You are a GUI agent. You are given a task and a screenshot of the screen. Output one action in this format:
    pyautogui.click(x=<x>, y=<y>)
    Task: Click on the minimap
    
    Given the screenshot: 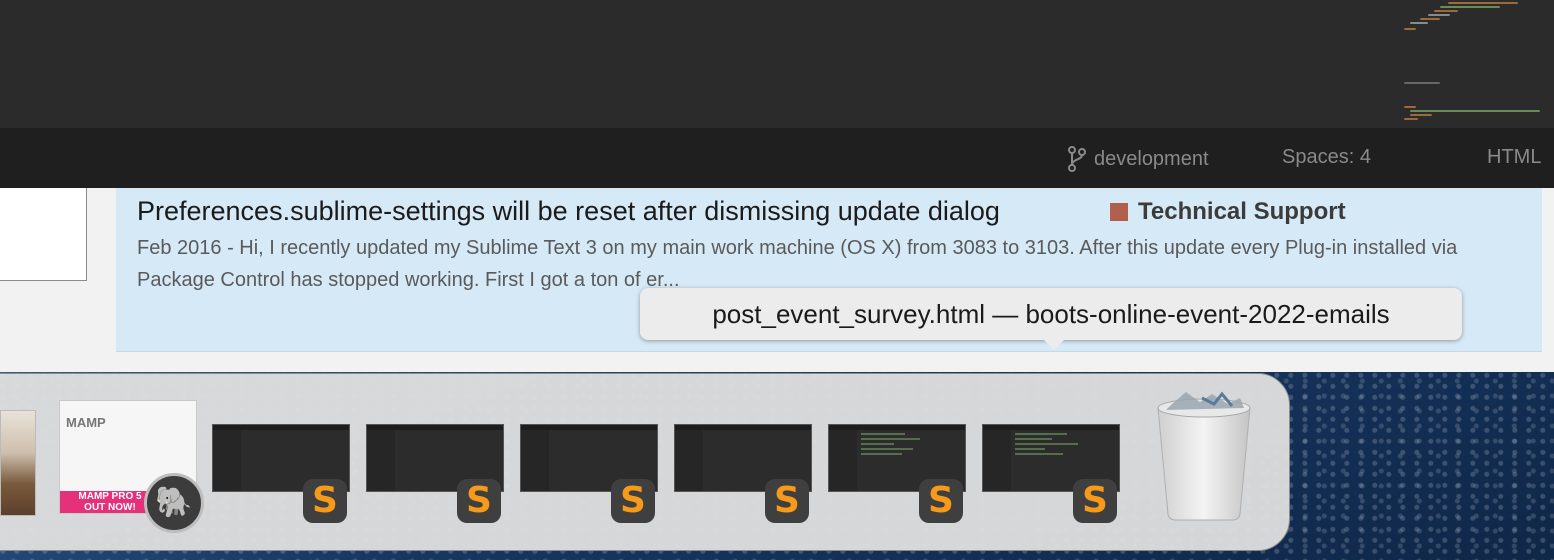 What is the action you would take?
    pyautogui.click(x=1475, y=64)
    